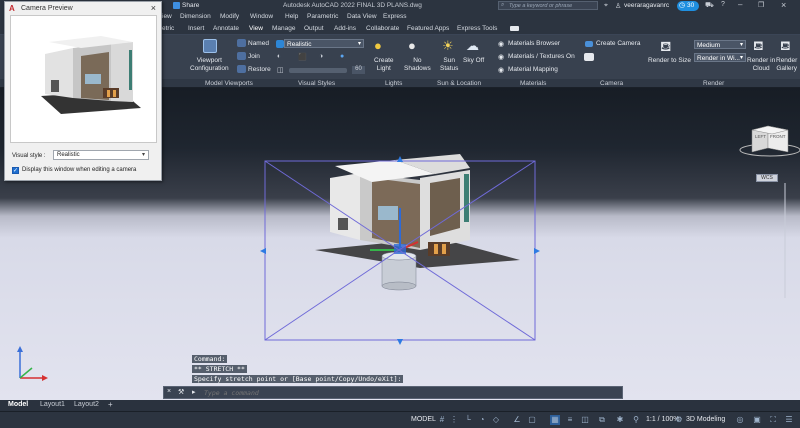  Describe the element at coordinates (534, 43) in the screenshot. I see `materials-browser-button: Materials Browser` at that location.